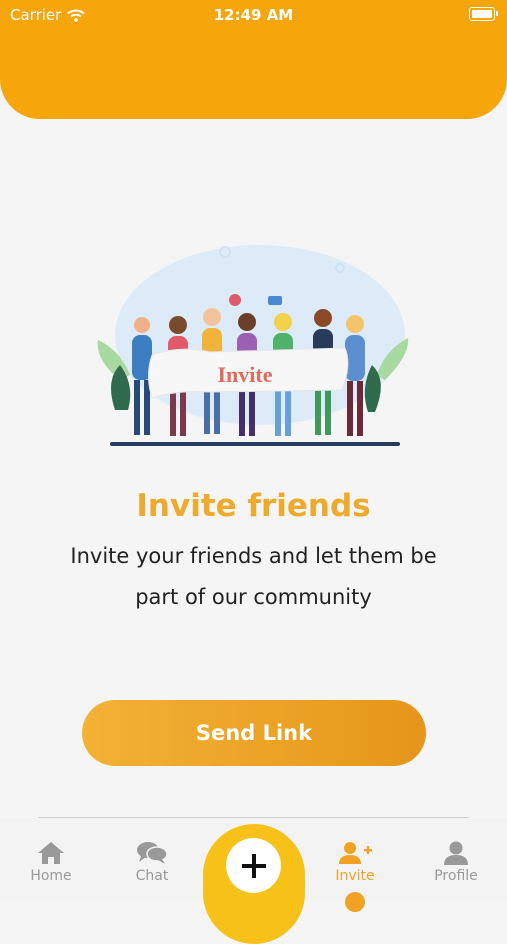 The width and height of the screenshot is (507, 944). I want to click on invite-illustration: Invite, so click(253, 345).